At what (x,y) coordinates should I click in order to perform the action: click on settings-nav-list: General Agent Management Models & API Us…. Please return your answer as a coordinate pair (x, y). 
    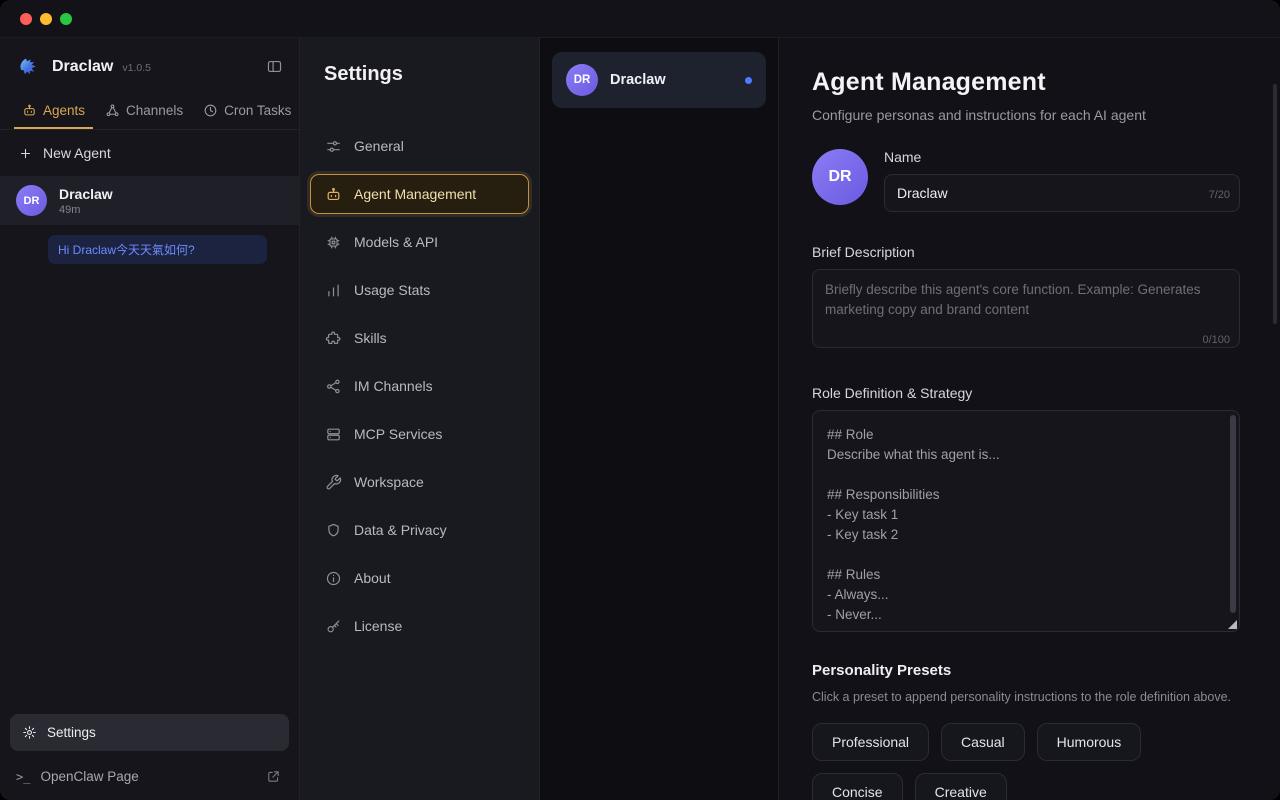
    Looking at the image, I should click on (419, 386).